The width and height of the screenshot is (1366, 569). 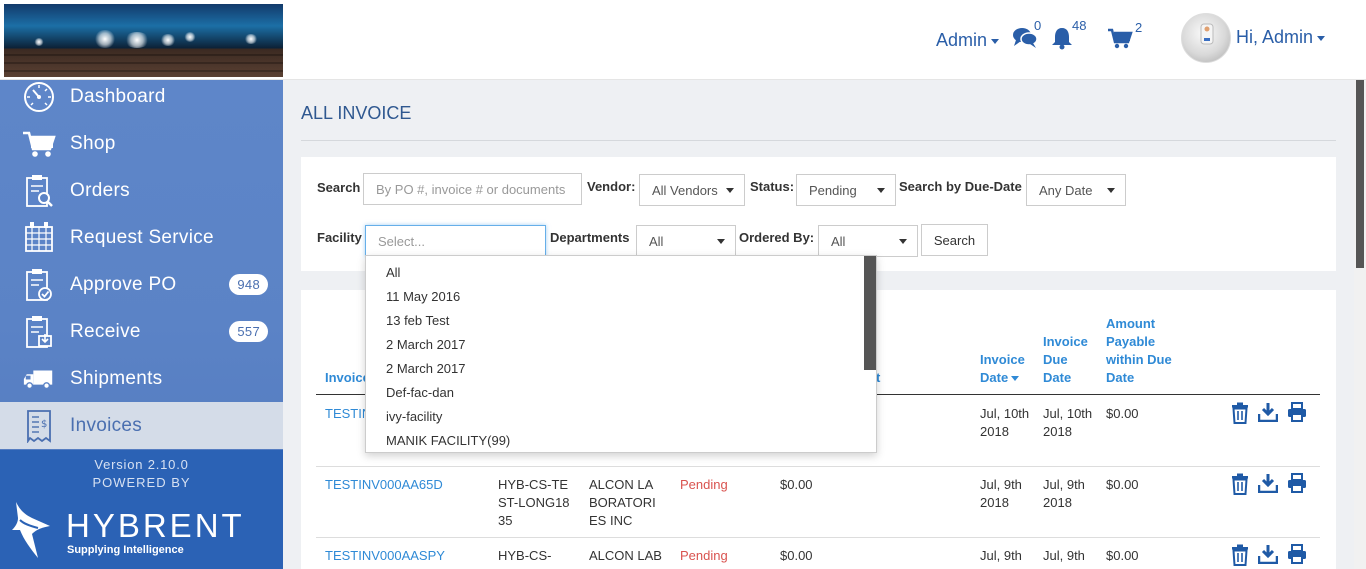 I want to click on column-header-invoice-date: Invoice Date, so click(x=1005, y=369).